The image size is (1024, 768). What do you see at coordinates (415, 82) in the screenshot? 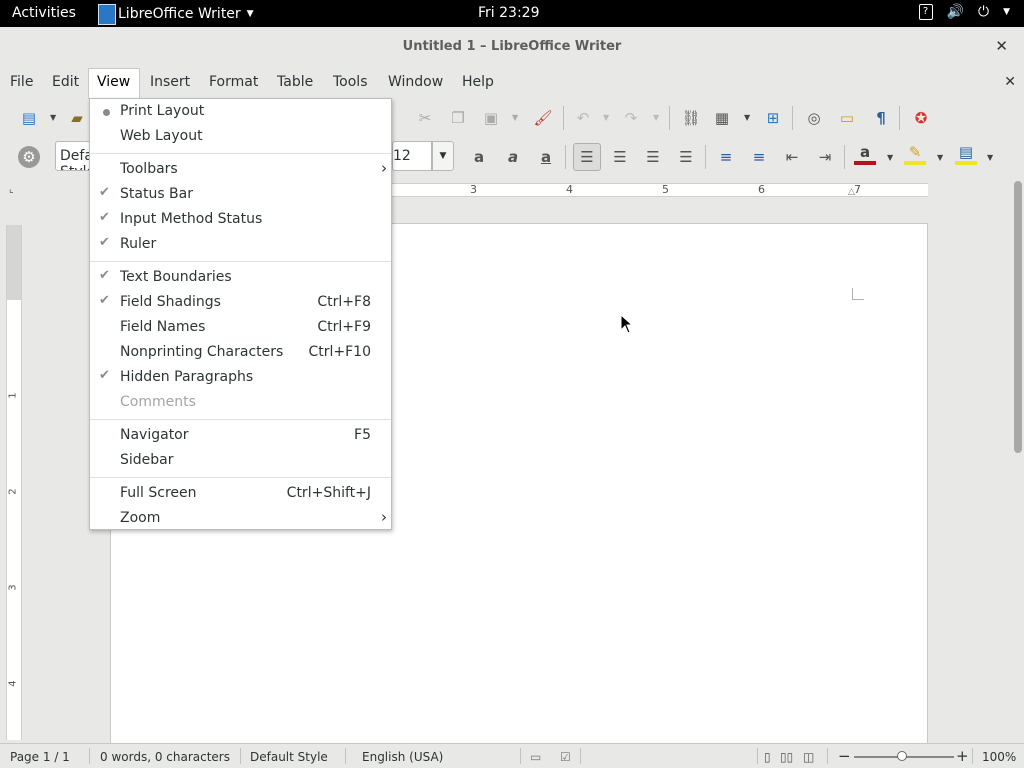
I see `menu-window: Window` at bounding box center [415, 82].